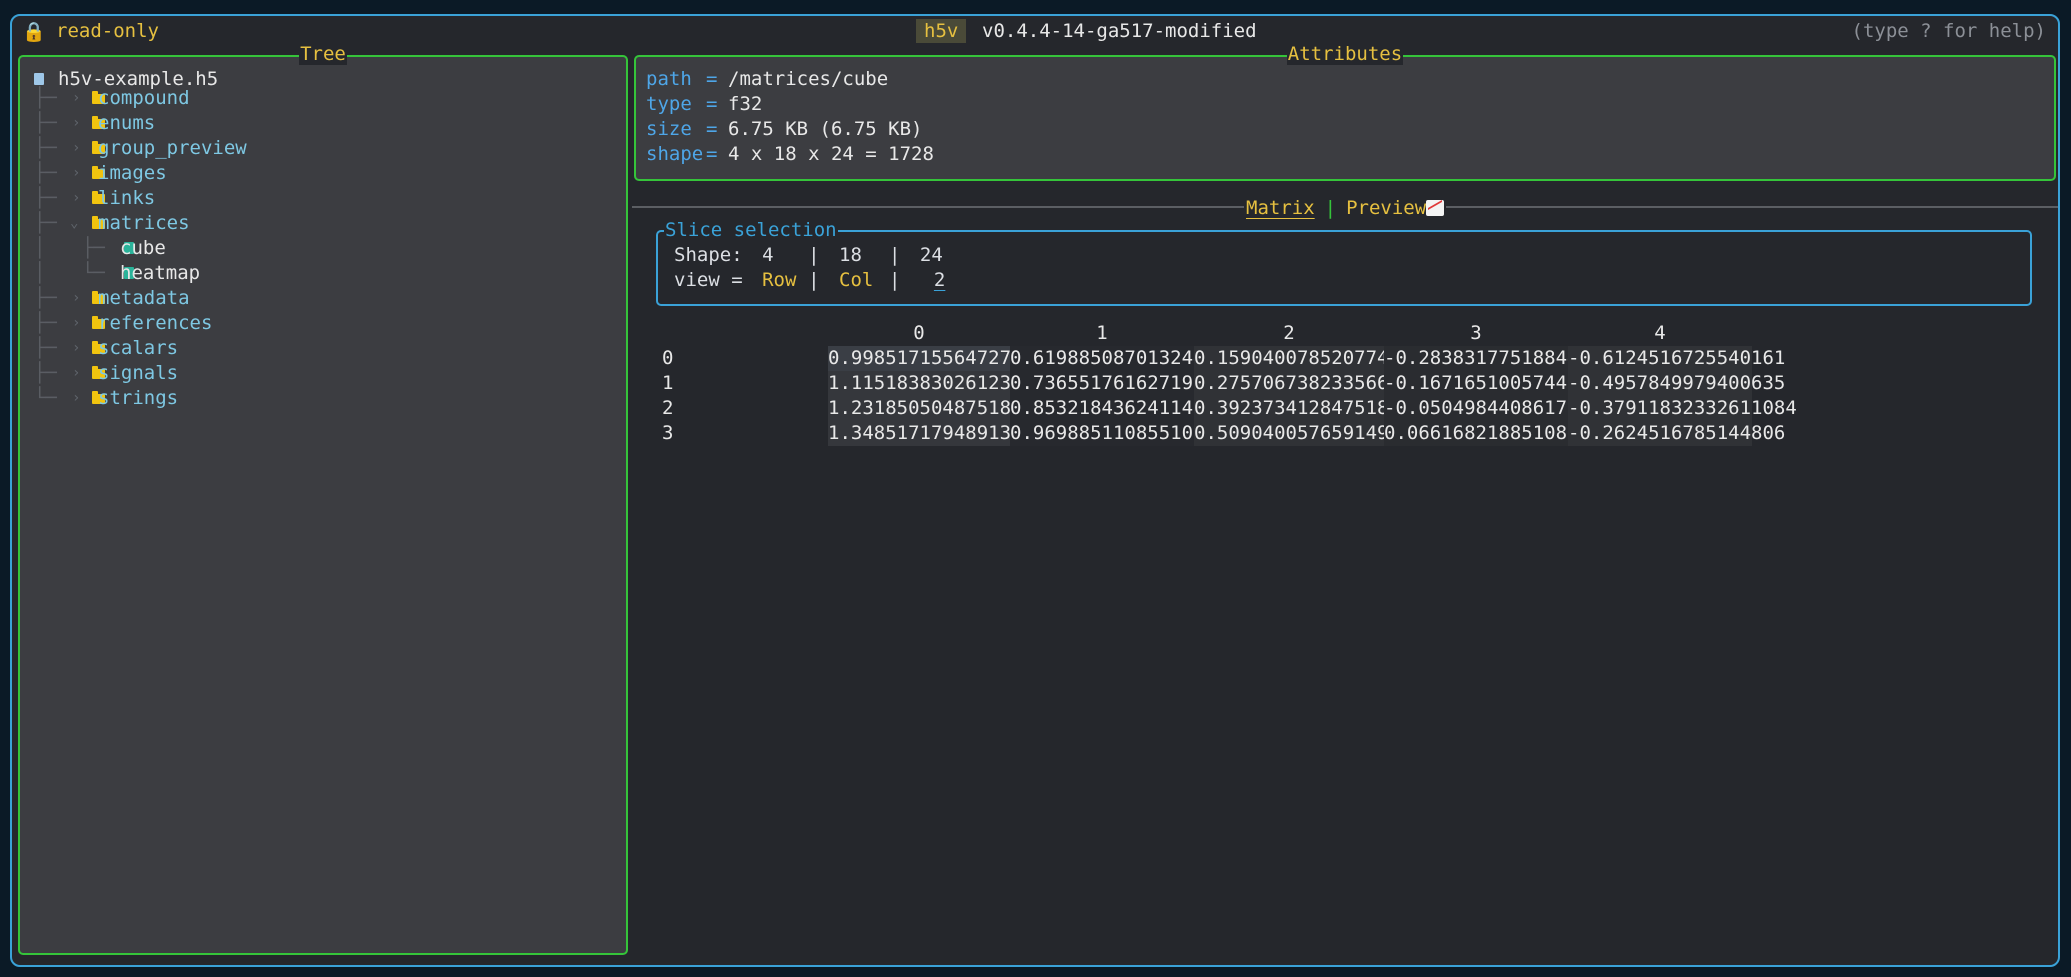 The image size is (2071, 977). Describe the element at coordinates (931, 433) in the screenshot. I see `table-cell: 1.3485171794891357` at that location.